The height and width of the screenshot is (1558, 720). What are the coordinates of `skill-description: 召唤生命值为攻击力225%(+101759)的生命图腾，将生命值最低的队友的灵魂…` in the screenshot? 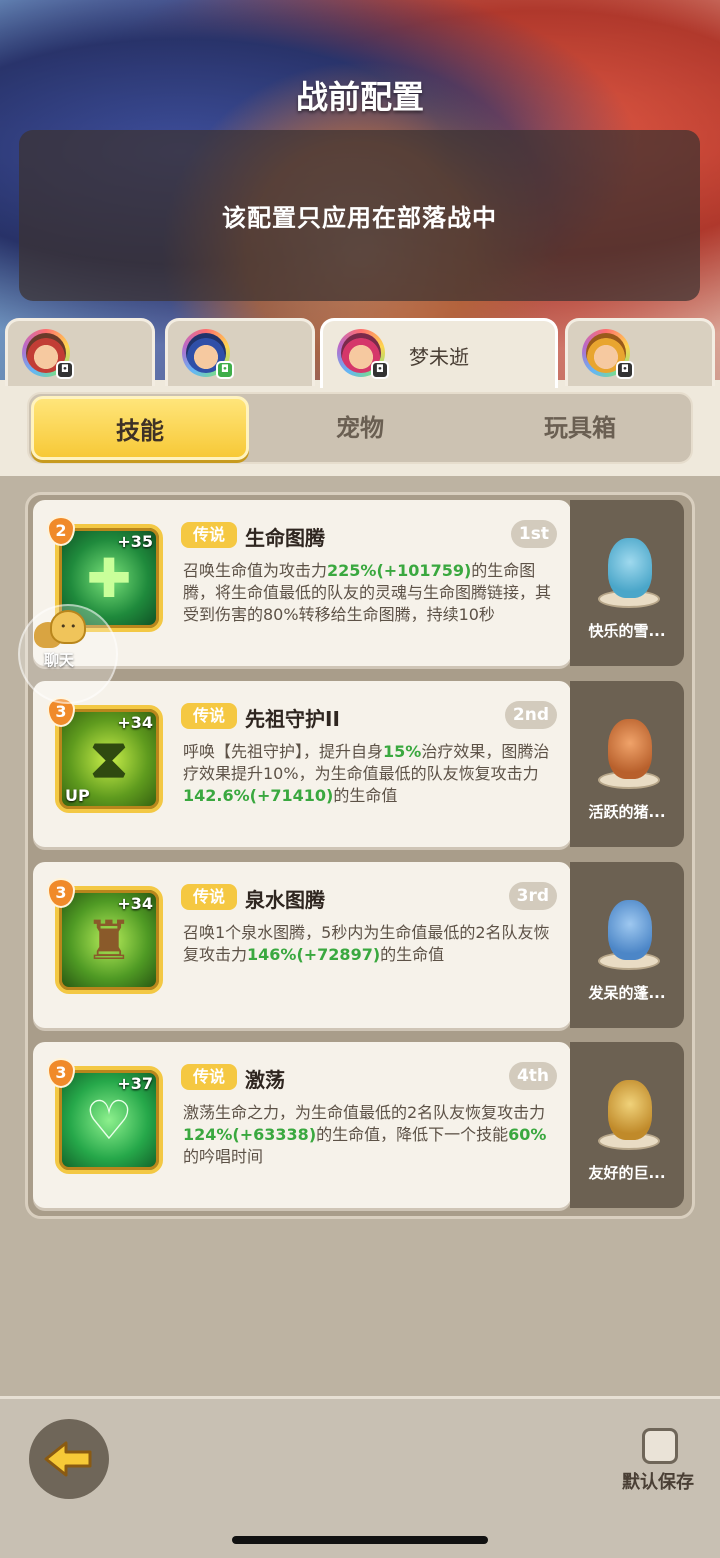 It's located at (367, 592).